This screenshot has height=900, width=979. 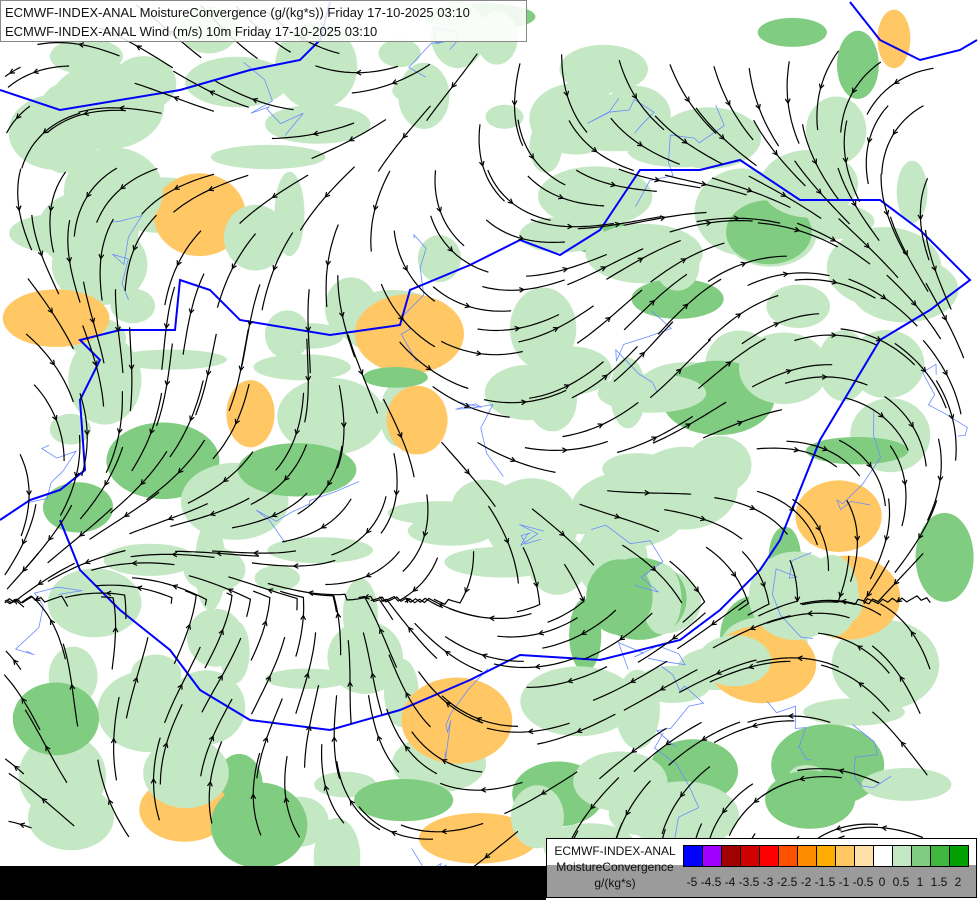 I want to click on legend-tick: 0.5, so click(x=901, y=882).